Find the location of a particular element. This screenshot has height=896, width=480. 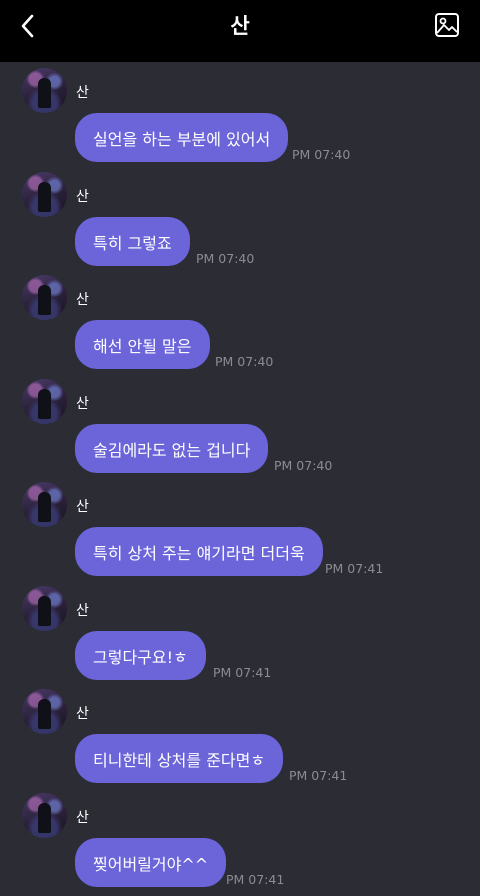

message-bubble: 그렇다구요!ㅎ is located at coordinates (140, 655).